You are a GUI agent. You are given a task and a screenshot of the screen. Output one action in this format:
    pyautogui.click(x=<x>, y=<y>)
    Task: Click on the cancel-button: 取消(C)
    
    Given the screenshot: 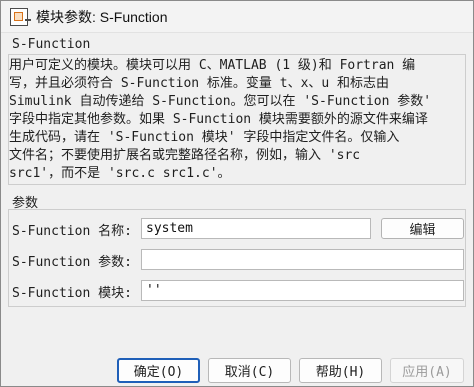 What is the action you would take?
    pyautogui.click(x=249, y=370)
    